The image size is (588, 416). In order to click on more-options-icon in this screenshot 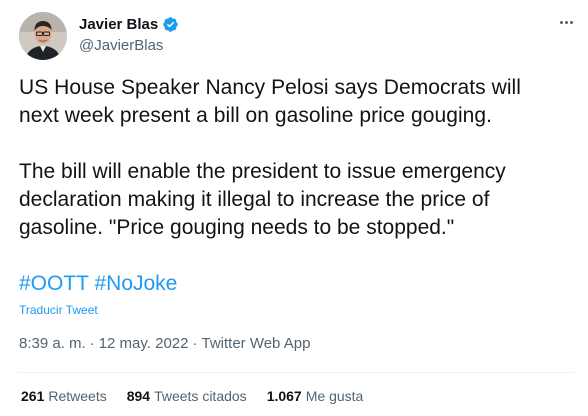, I will do `click(566, 22)`.